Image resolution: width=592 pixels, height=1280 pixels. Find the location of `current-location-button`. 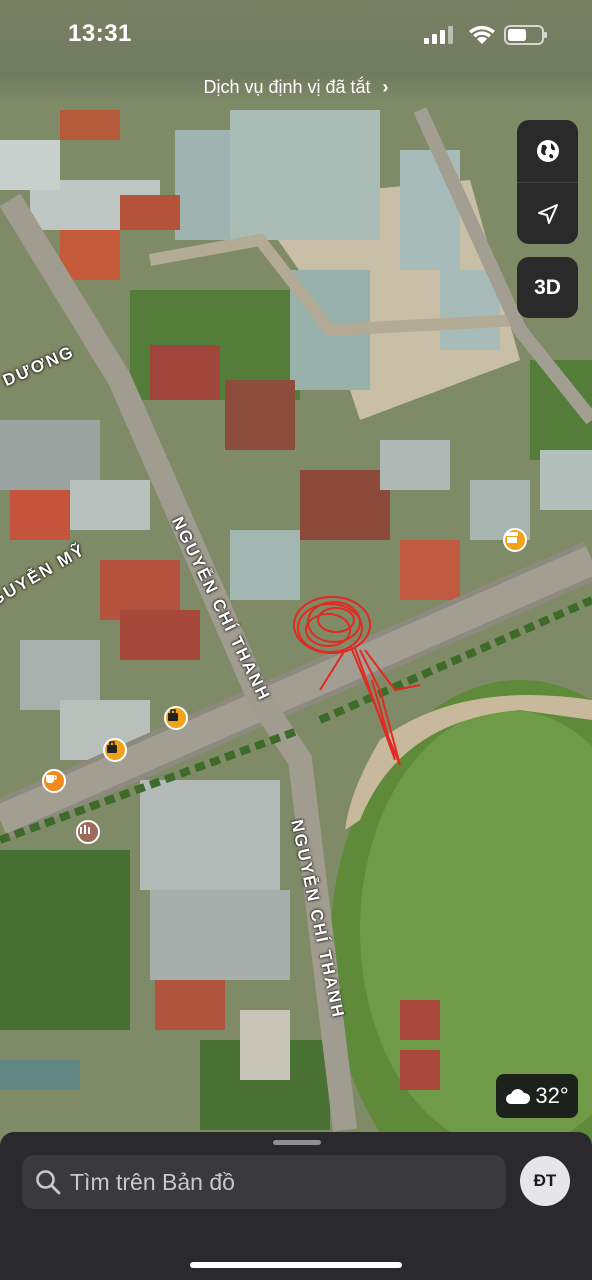

current-location-button is located at coordinates (547, 213).